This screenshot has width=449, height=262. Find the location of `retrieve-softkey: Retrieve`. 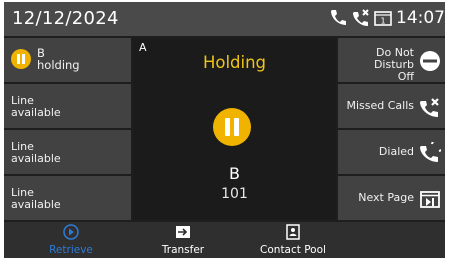

retrieve-softkey: Retrieve is located at coordinates (71, 240).